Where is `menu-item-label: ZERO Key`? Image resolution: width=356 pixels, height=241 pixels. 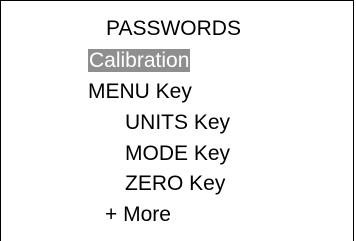
menu-item-label: ZERO Key is located at coordinates (175, 183).